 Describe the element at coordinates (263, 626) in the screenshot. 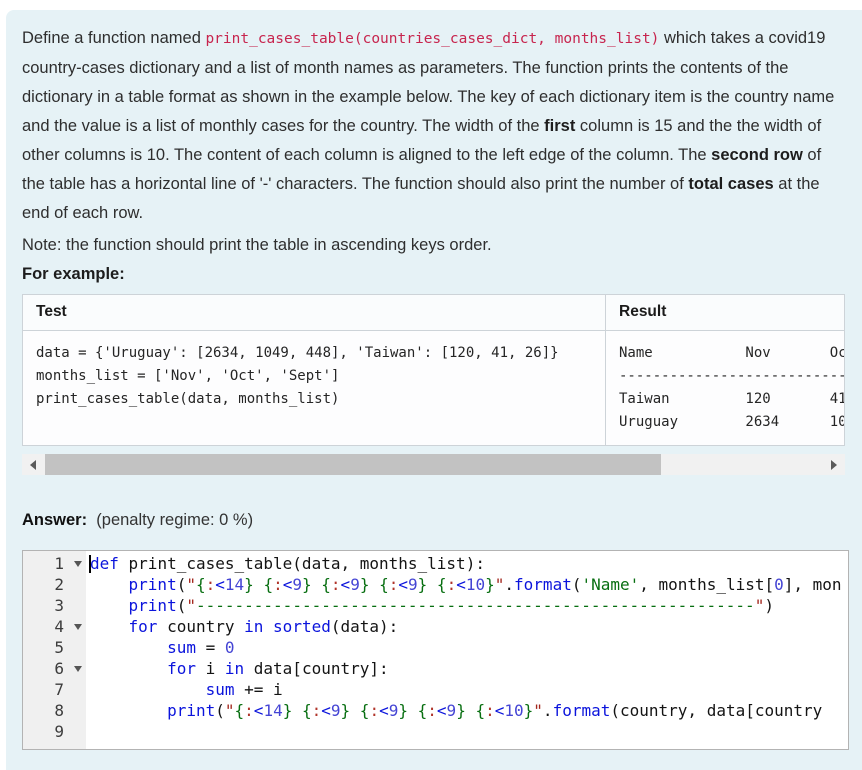

I see `code-line: for country in sorted(data):` at that location.